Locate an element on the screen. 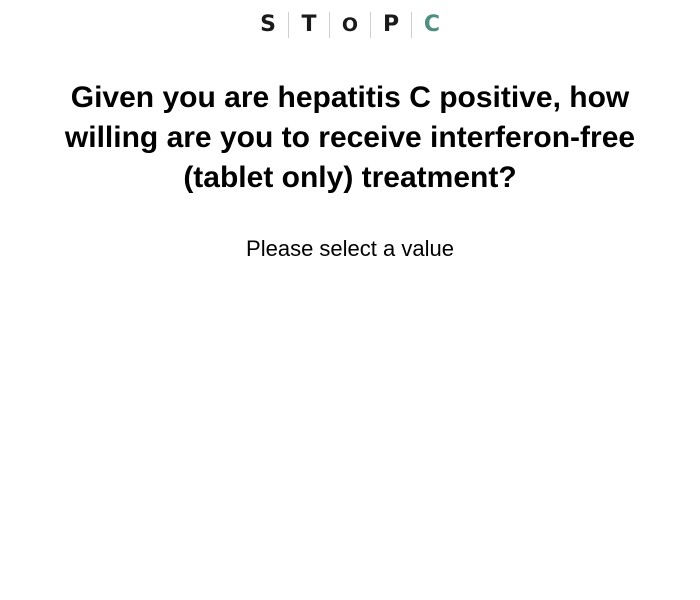 The width and height of the screenshot is (700, 600). logo-letter-c: C is located at coordinates (432, 24).